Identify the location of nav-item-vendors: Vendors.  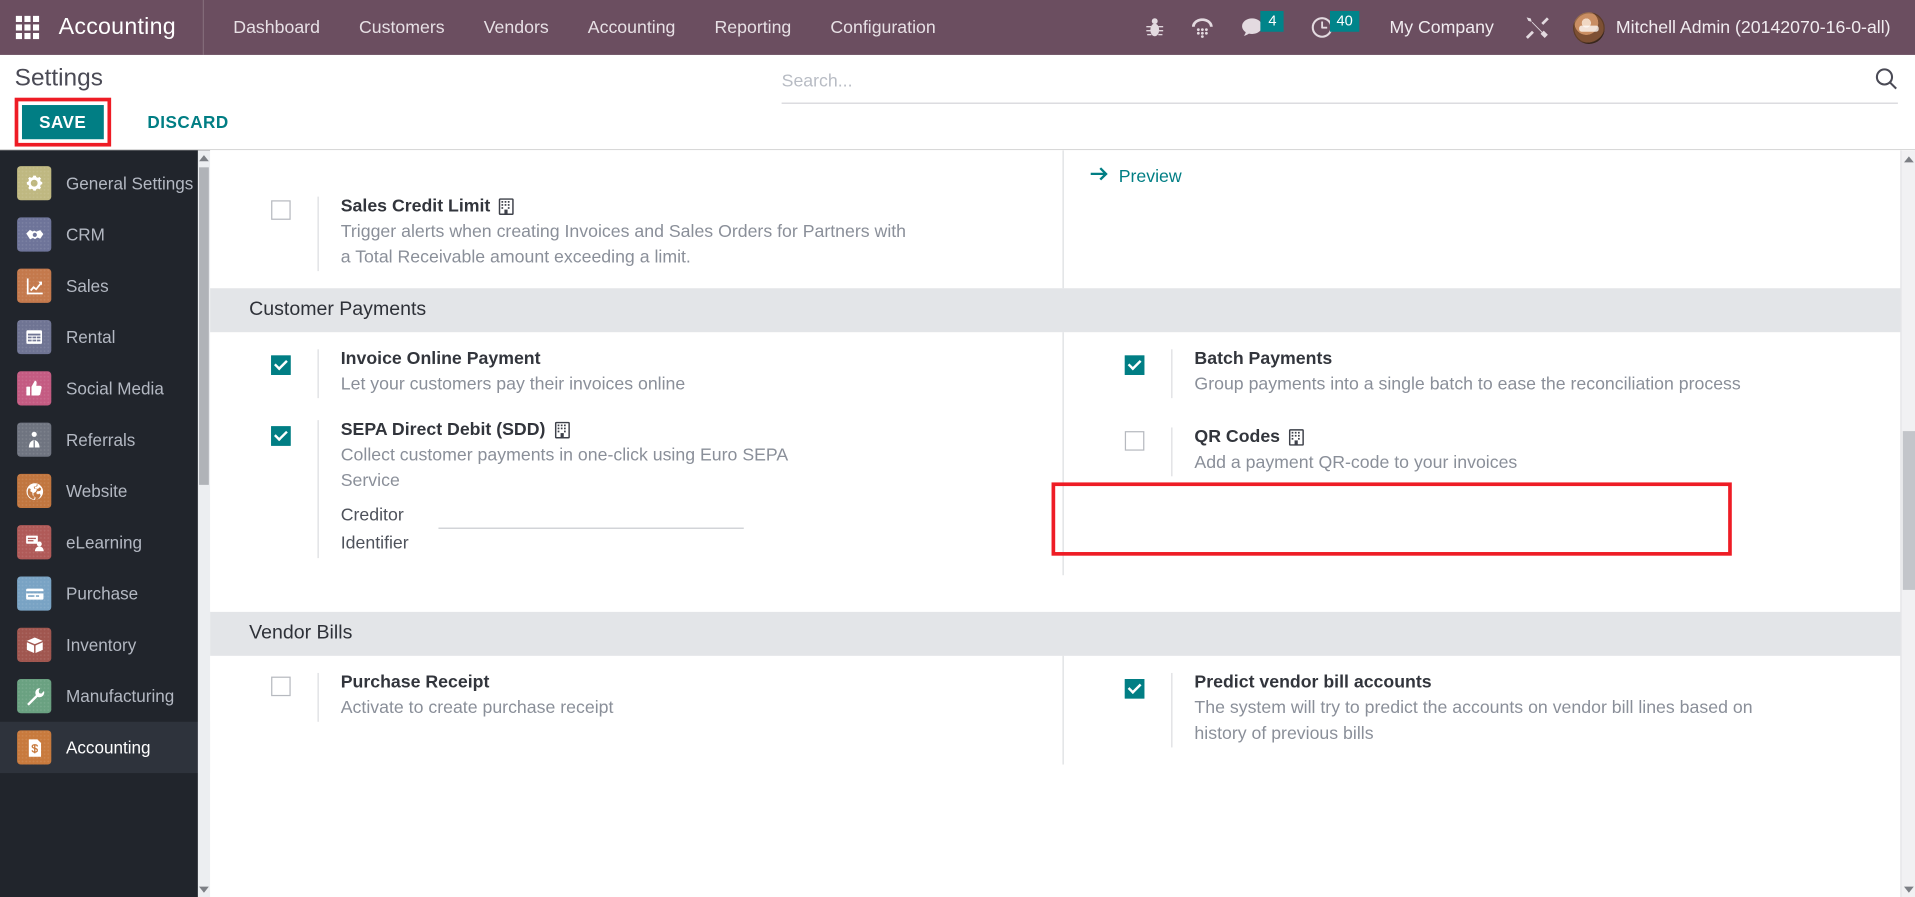
(516, 27).